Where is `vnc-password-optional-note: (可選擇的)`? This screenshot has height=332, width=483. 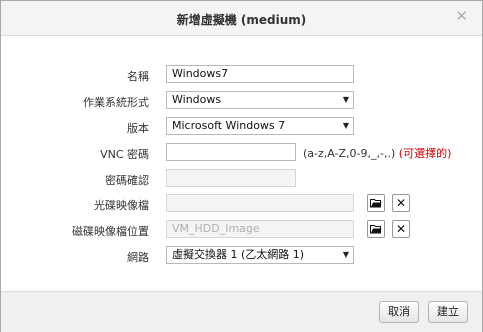
vnc-password-optional-note: (可選擇的) is located at coordinates (425, 153).